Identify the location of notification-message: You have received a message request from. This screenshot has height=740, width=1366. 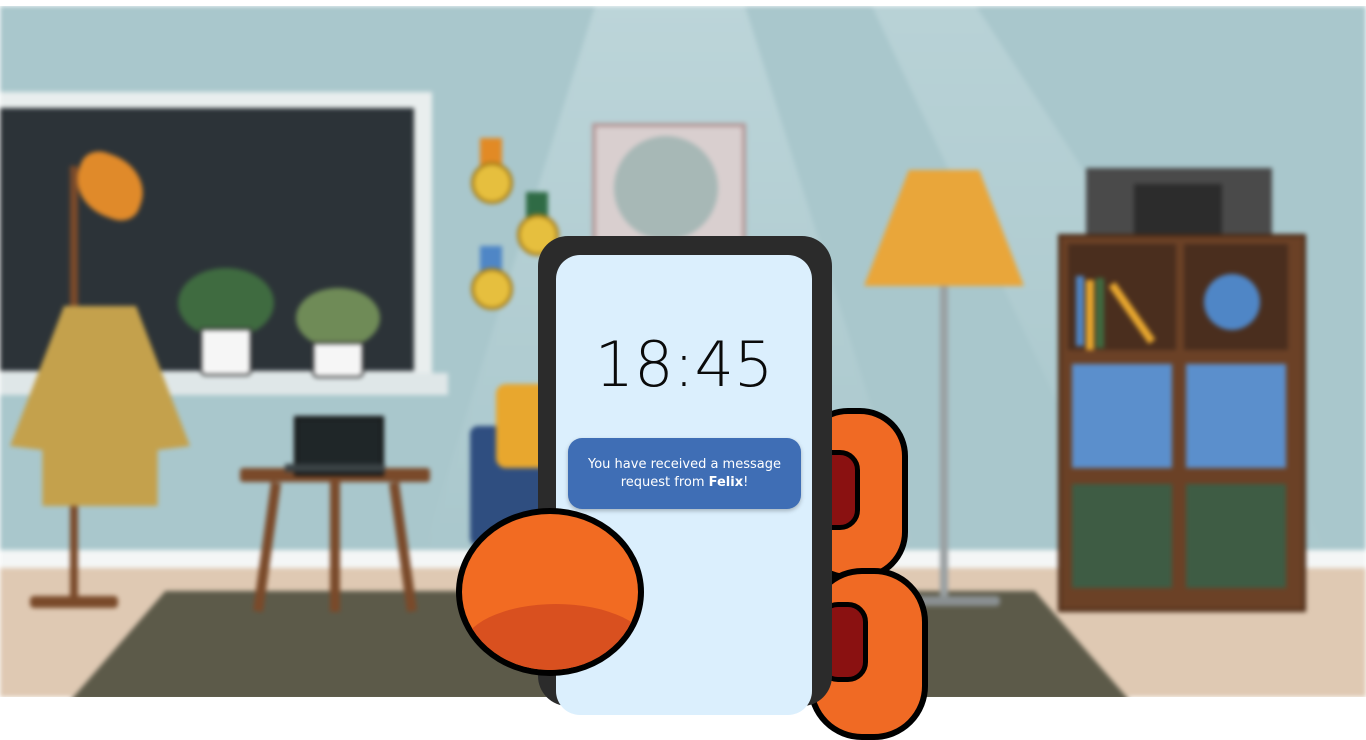
(684, 473).